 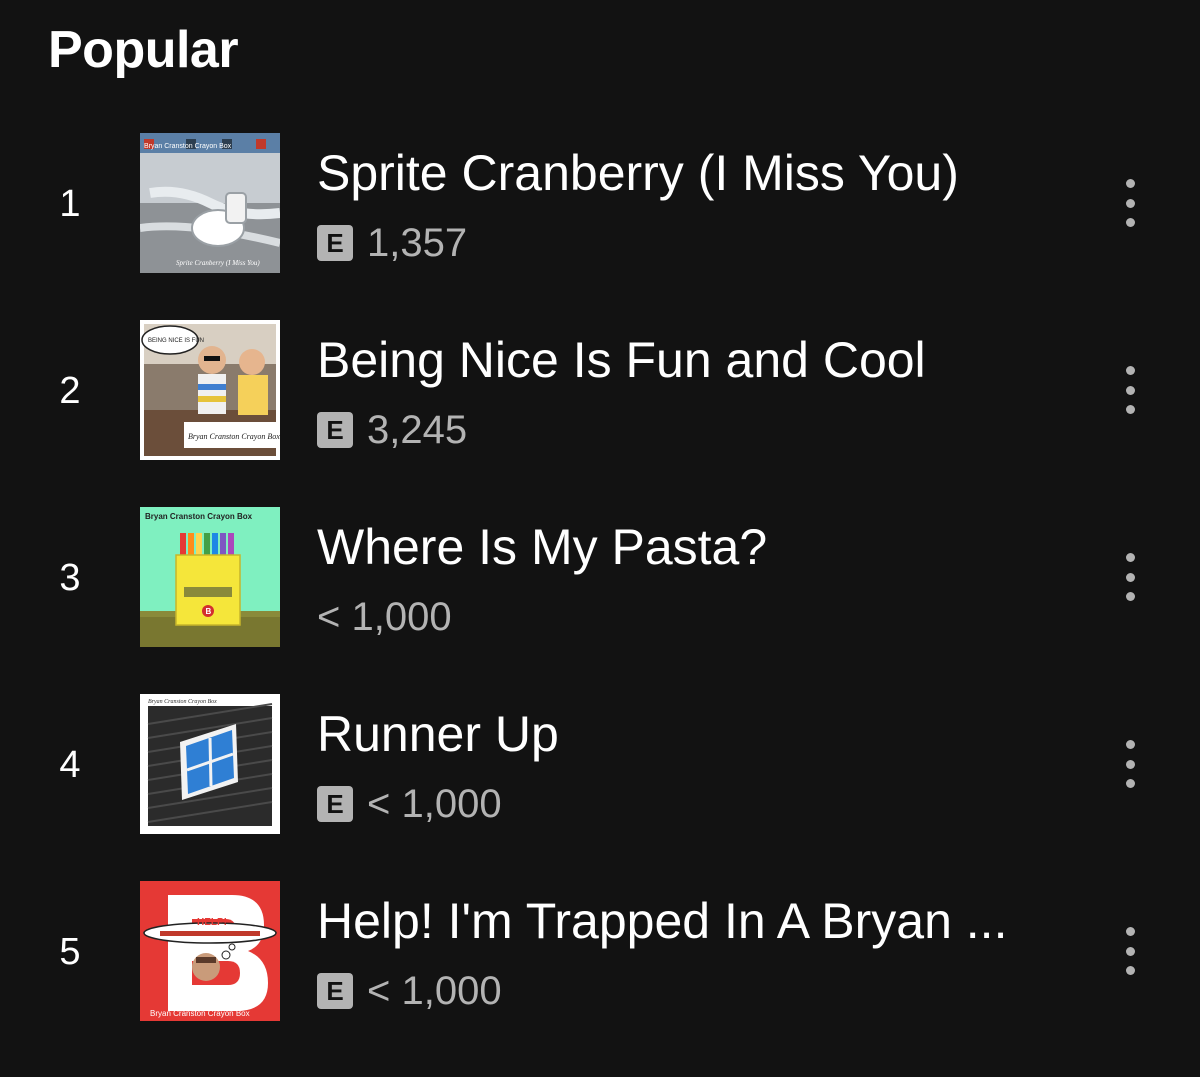 What do you see at coordinates (212, 922) in the screenshot?
I see `cover-banner-text: HELP!` at bounding box center [212, 922].